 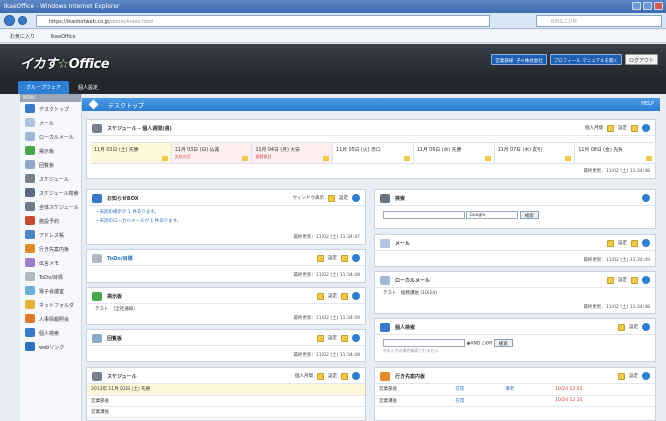 What do you see at coordinates (22, 20) in the screenshot?
I see `forward-button` at bounding box center [22, 20].